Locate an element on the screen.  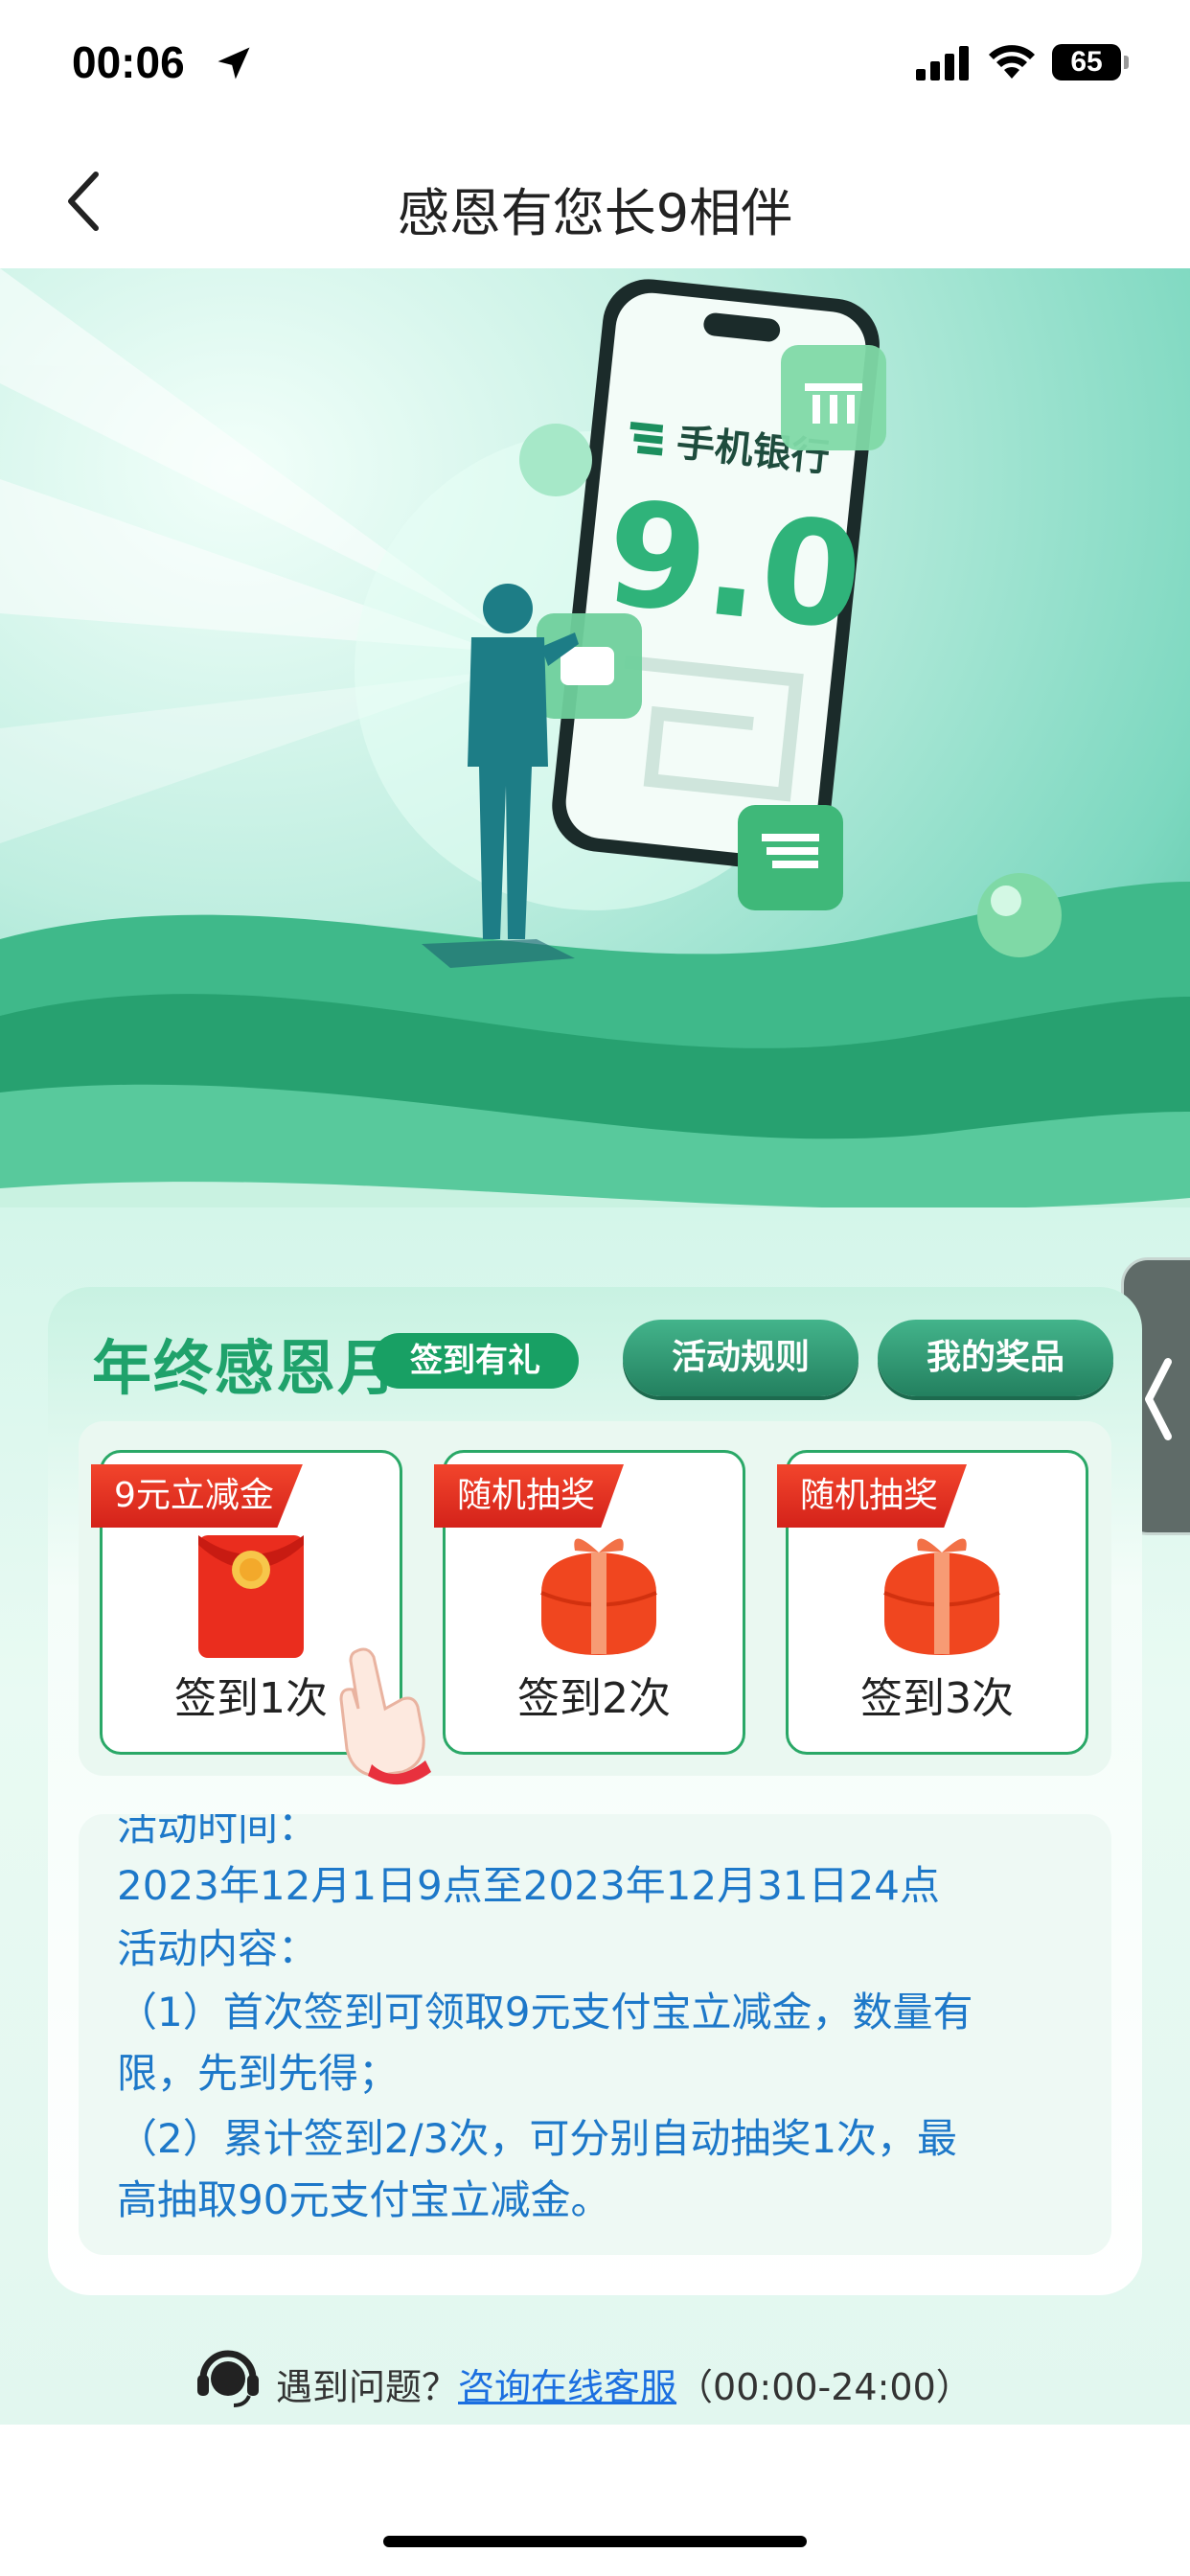
chevron-left-icon is located at coordinates (1159, 1399).